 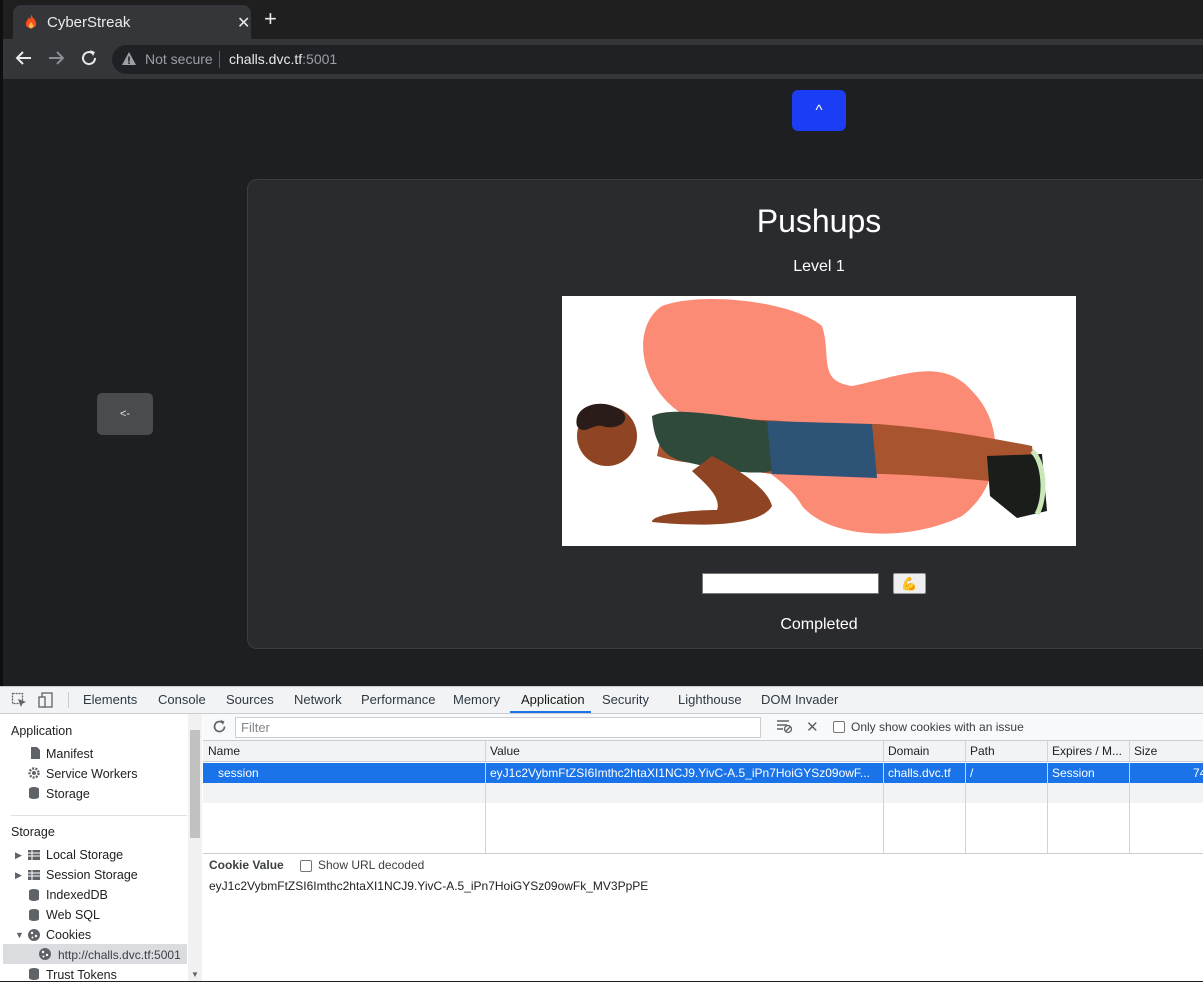 I want to click on collapse-arrow-icon: ▼, so click(x=19, y=935).